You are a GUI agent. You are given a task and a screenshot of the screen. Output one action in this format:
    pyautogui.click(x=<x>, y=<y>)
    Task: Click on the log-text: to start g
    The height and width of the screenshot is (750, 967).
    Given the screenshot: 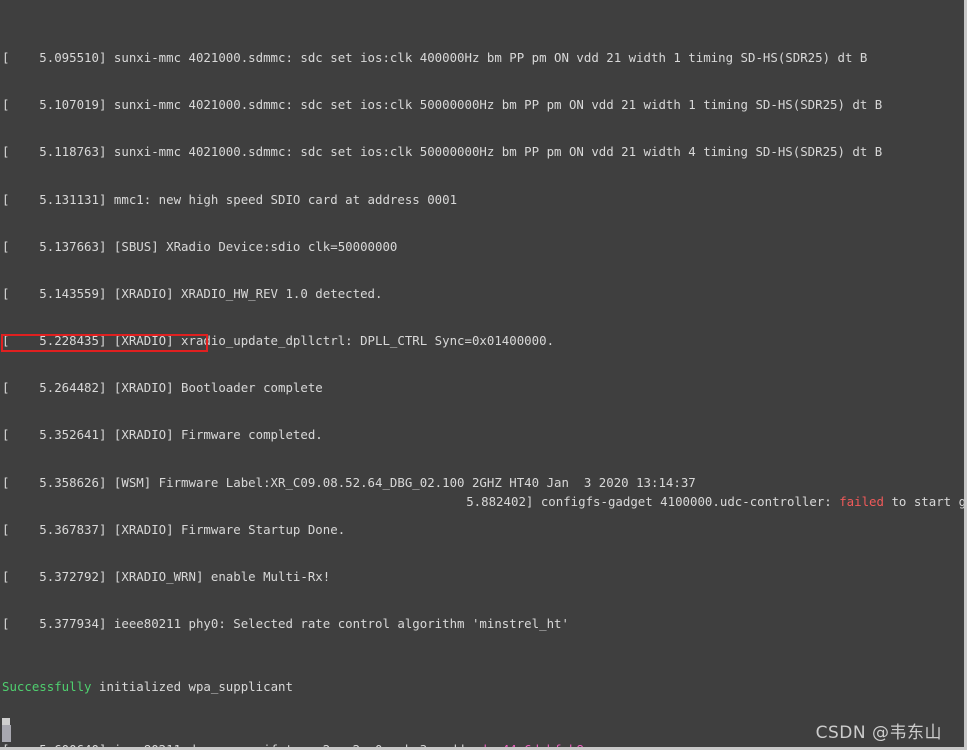 What is the action you would take?
    pyautogui.click(x=925, y=501)
    